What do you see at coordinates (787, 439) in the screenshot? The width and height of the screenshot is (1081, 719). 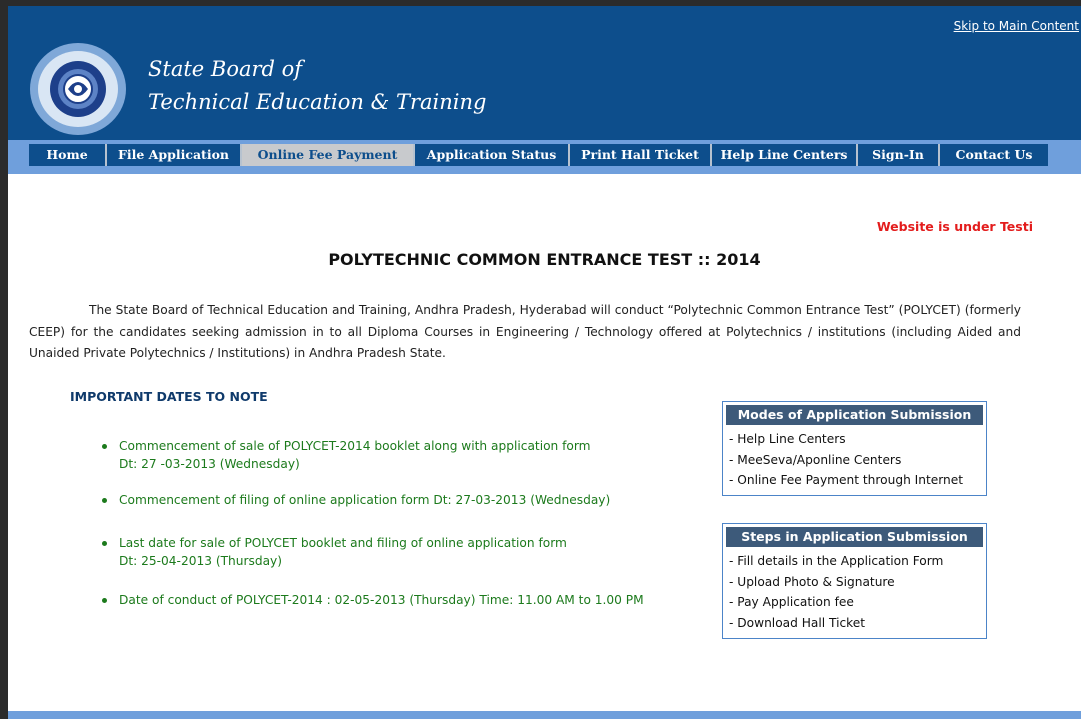 I see `list-item: - Help Line Centers` at bounding box center [787, 439].